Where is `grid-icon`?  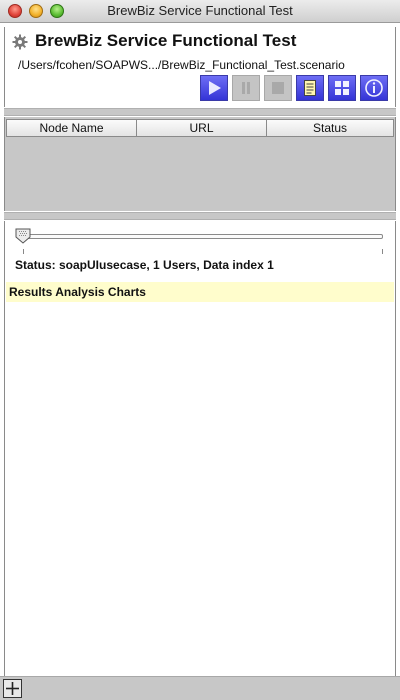 grid-icon is located at coordinates (342, 88).